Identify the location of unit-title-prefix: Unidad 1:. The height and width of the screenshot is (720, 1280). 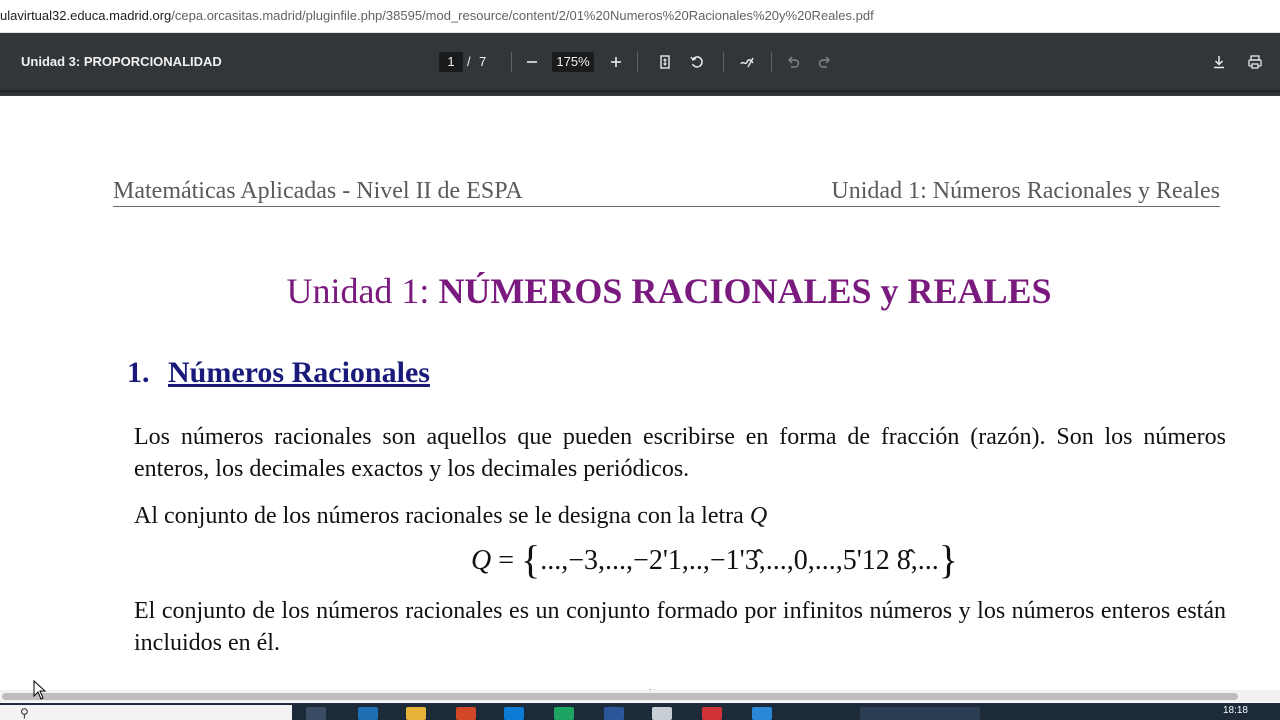
(362, 291).